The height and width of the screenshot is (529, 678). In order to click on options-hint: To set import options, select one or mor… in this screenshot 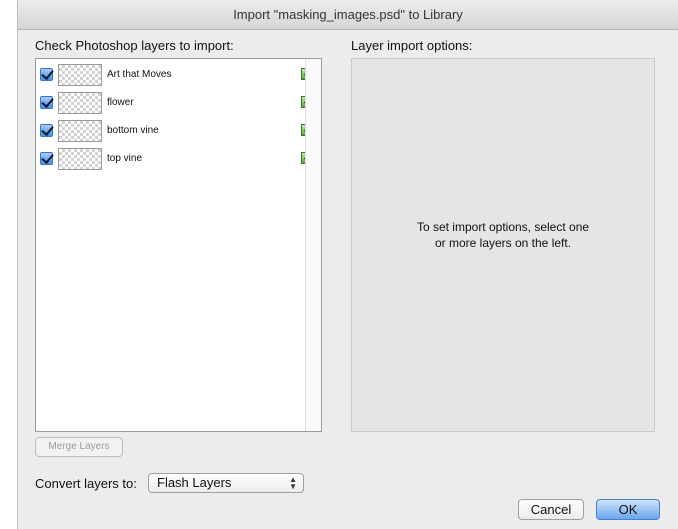, I will do `click(503, 235)`.